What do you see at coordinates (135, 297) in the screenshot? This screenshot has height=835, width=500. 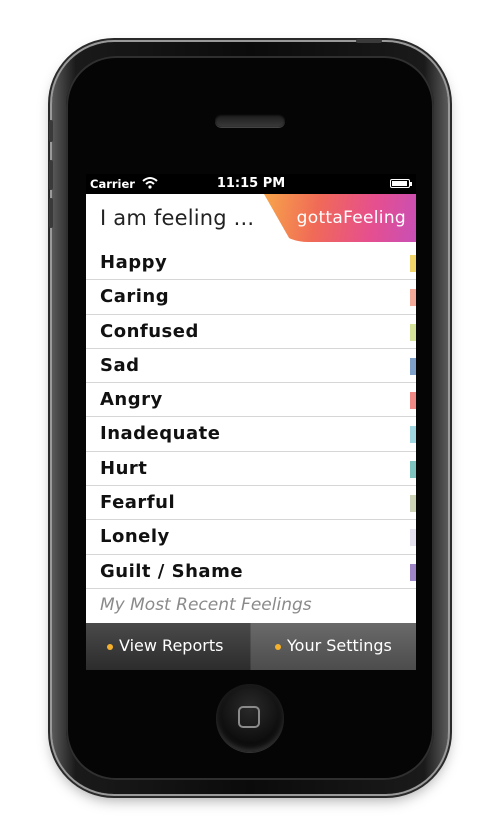 I see `feeling-label: Caring` at bounding box center [135, 297].